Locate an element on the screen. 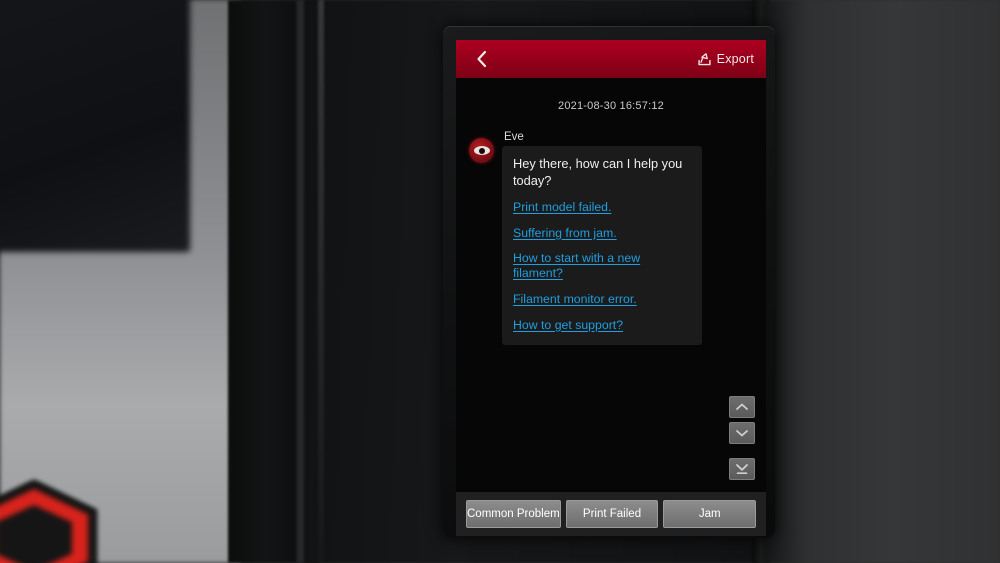  scroll-to-bottom-button is located at coordinates (742, 469).